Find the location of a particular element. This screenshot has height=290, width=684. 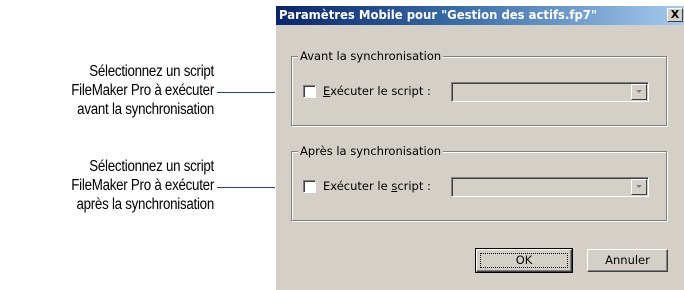

script-after-select is located at coordinates (550, 187).